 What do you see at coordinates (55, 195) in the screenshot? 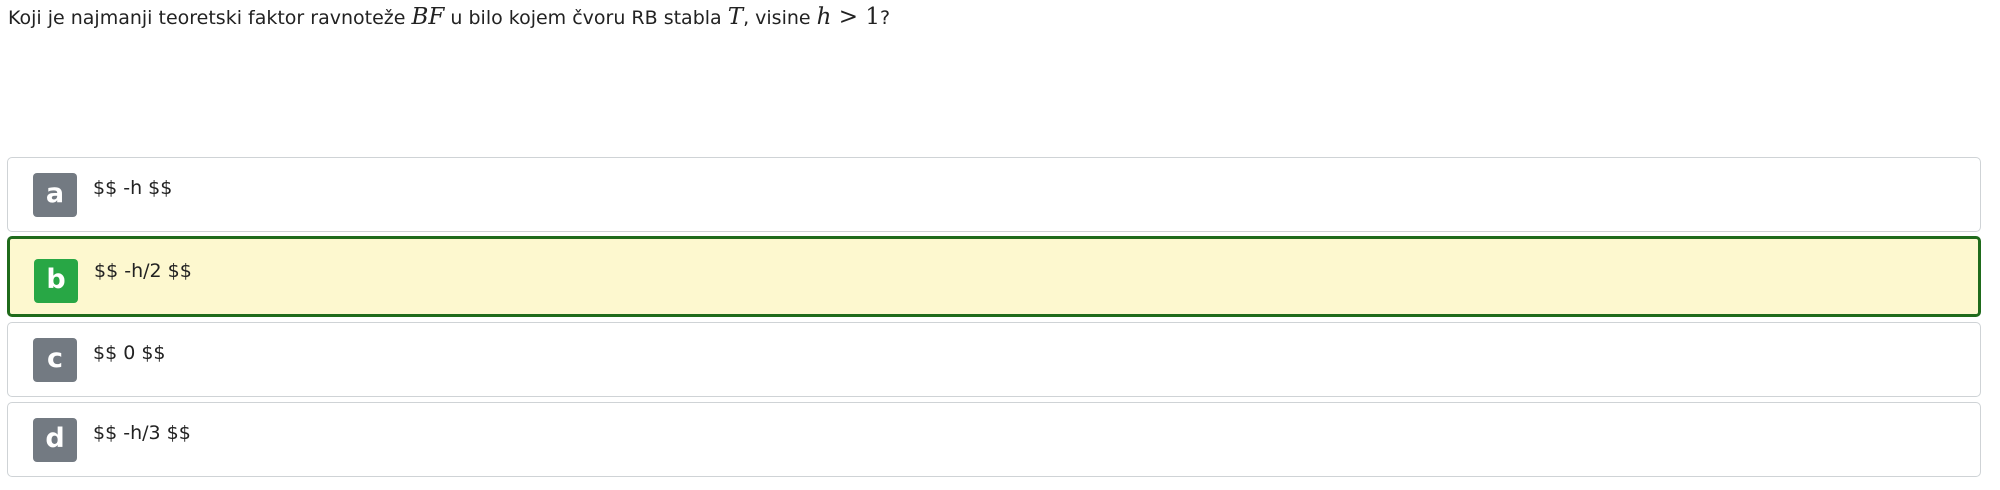
I see `answer-letter-badge: a` at bounding box center [55, 195].